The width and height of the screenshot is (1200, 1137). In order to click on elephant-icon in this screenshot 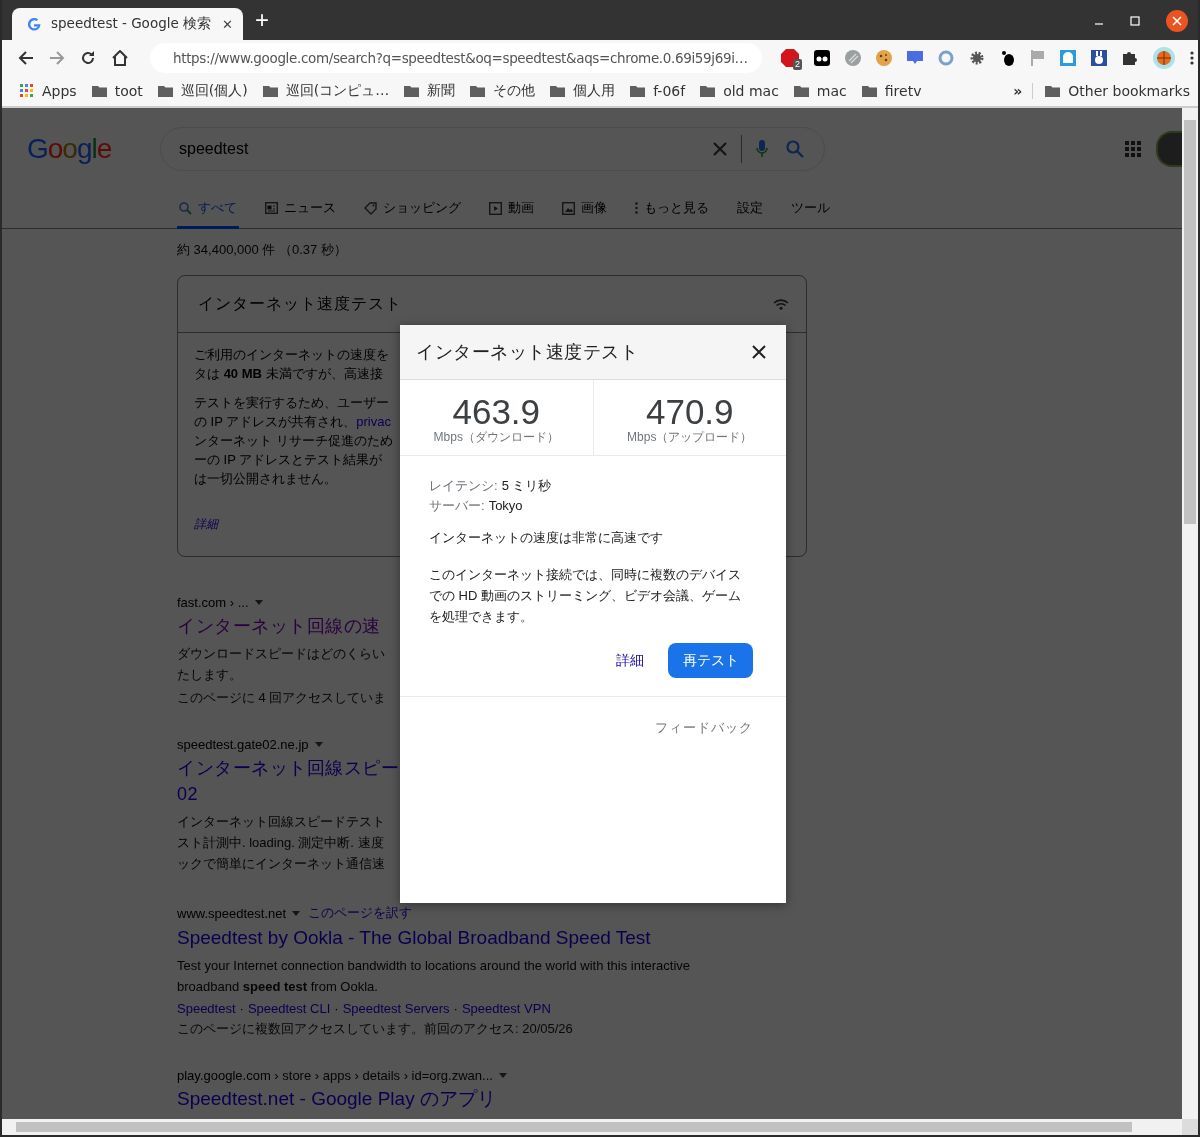, I will do `click(1068, 58)`.